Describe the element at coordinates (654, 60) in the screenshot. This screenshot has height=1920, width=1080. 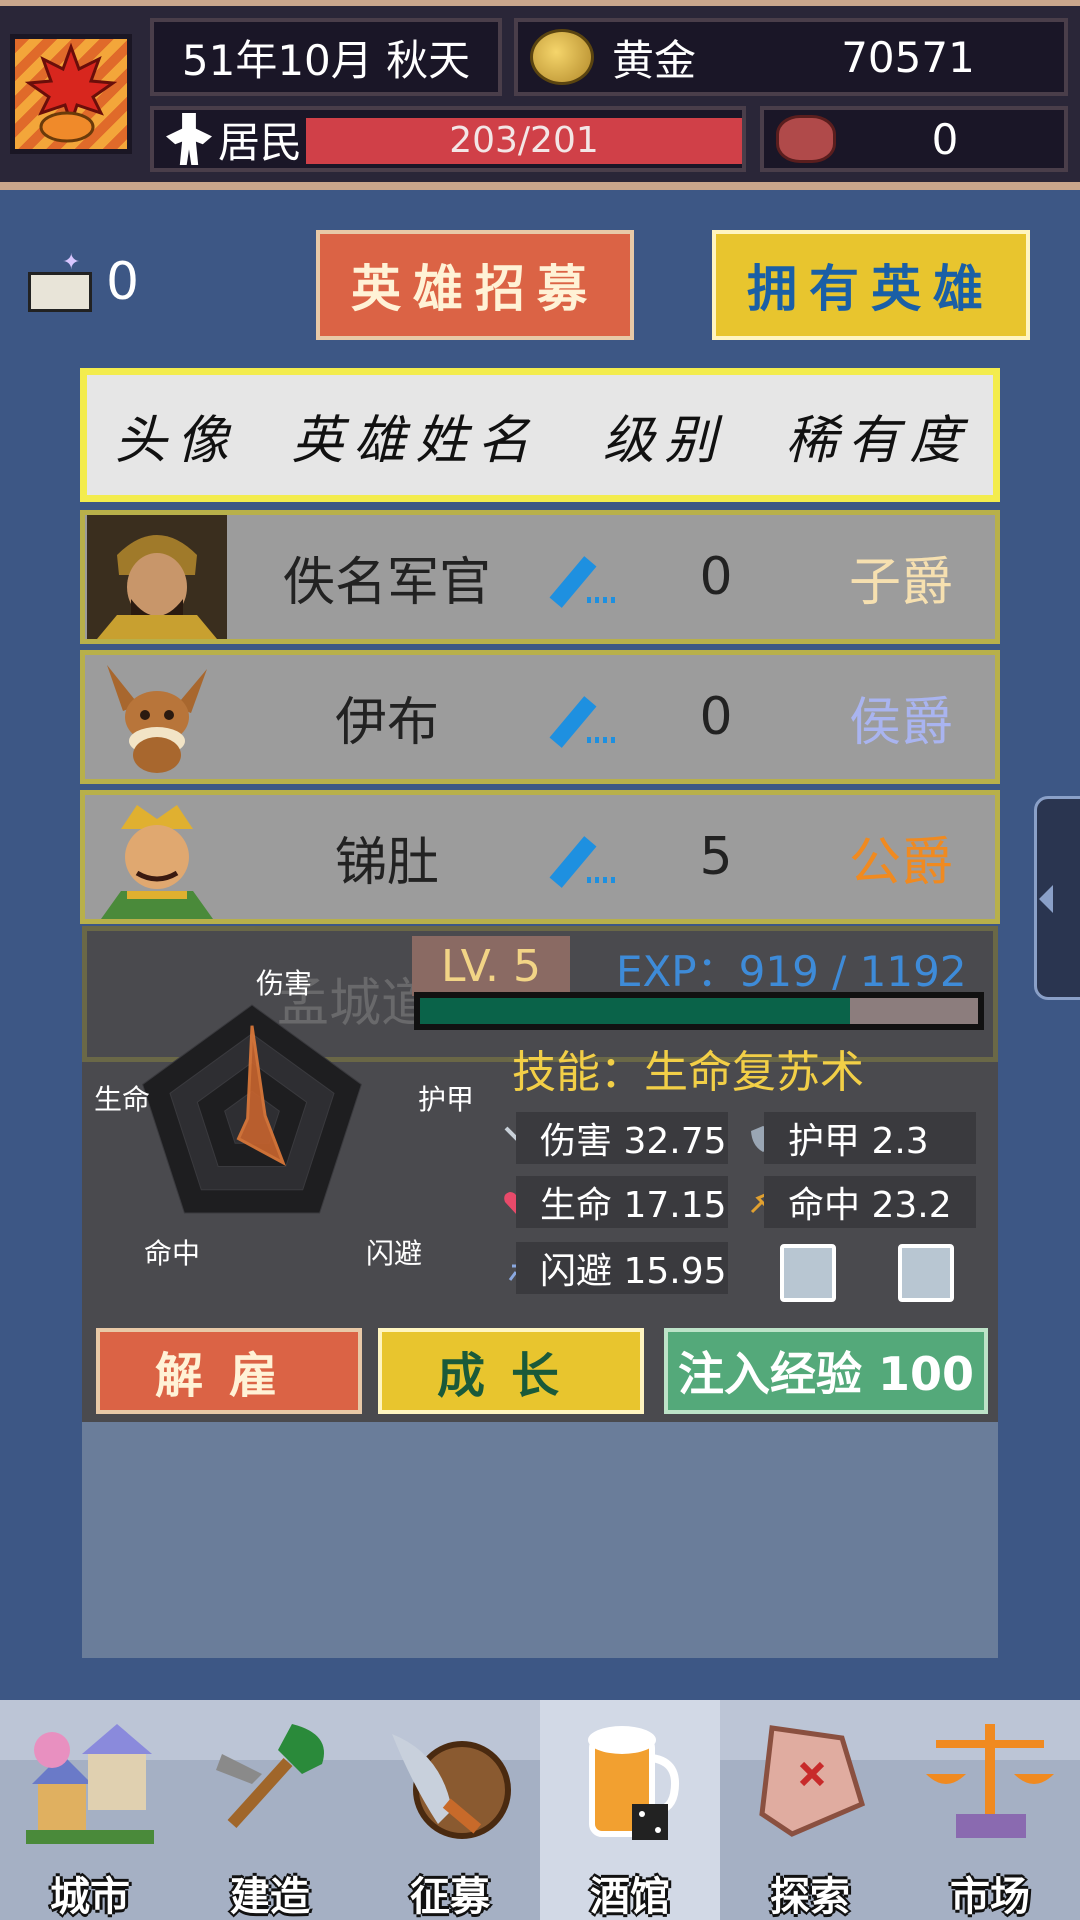
I see `gold-label: 黄金` at that location.